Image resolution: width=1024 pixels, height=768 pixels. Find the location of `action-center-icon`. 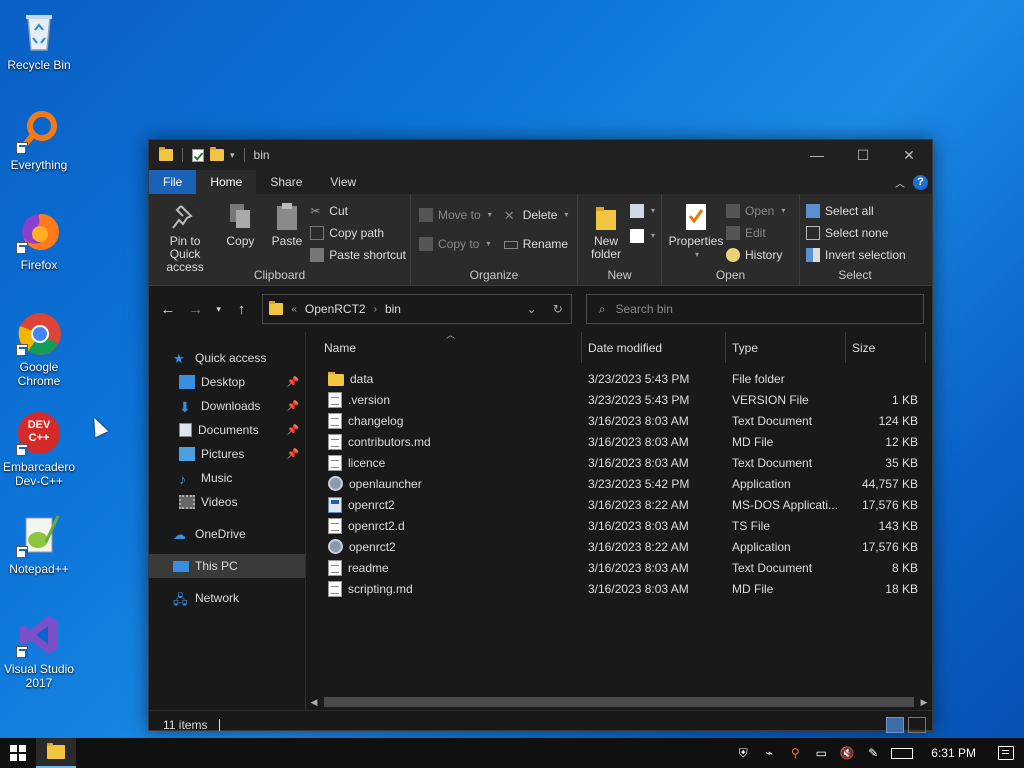

action-center-icon is located at coordinates (1006, 753).